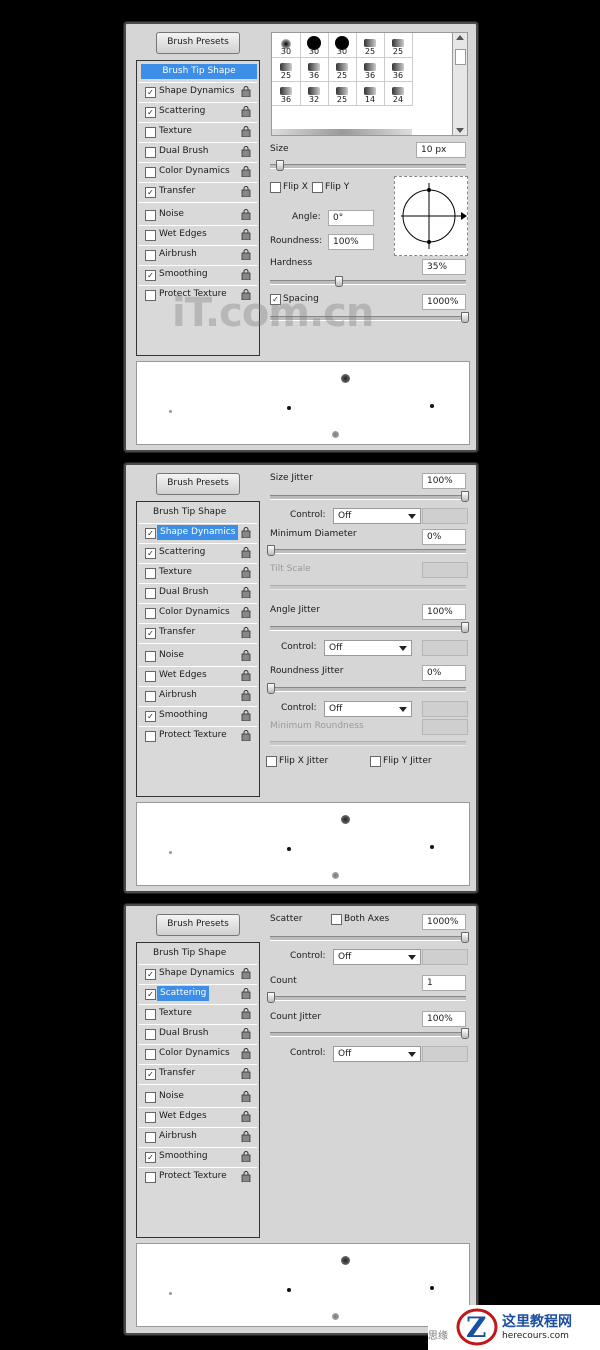  Describe the element at coordinates (444, 537) in the screenshot. I see `min-diameter-value: 0%` at that location.